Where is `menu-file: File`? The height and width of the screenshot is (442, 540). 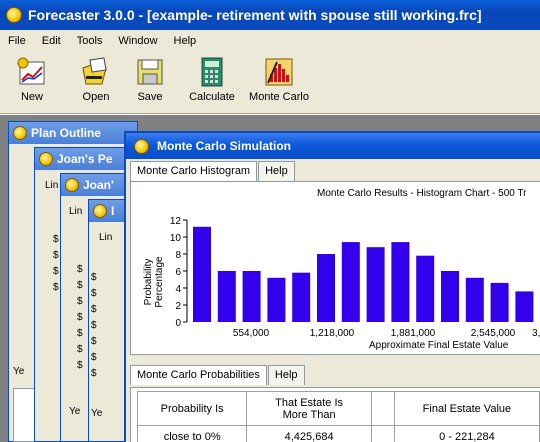
menu-file: File is located at coordinates (17, 41).